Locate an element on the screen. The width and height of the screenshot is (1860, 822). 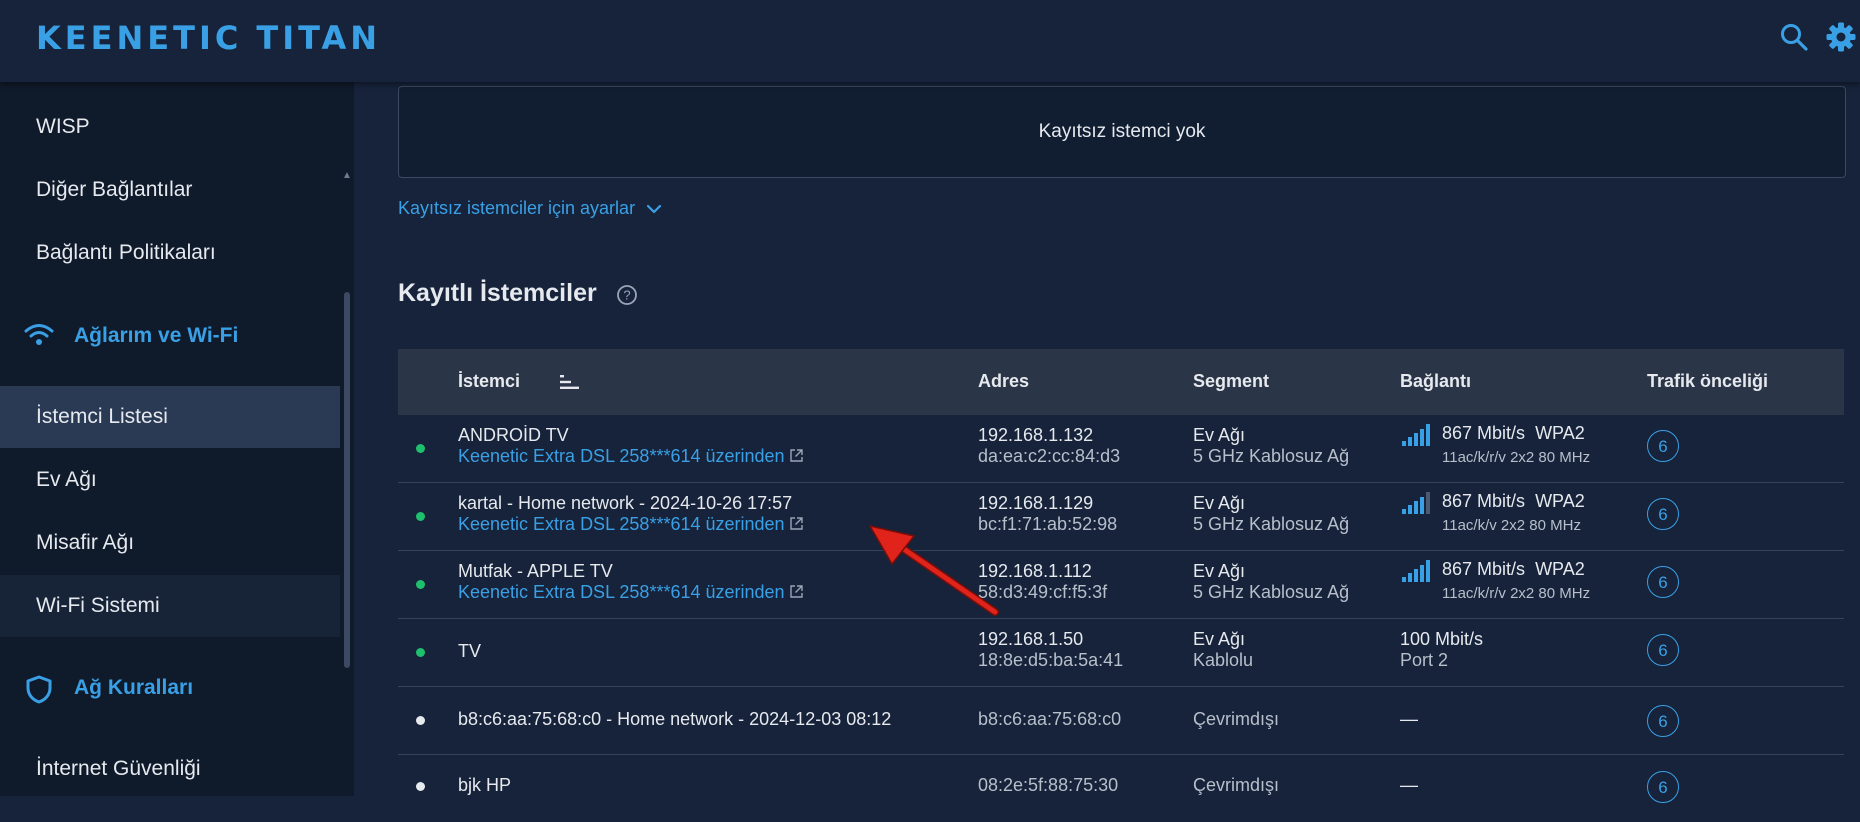
sidebar-item-label: WISP is located at coordinates (63, 126).